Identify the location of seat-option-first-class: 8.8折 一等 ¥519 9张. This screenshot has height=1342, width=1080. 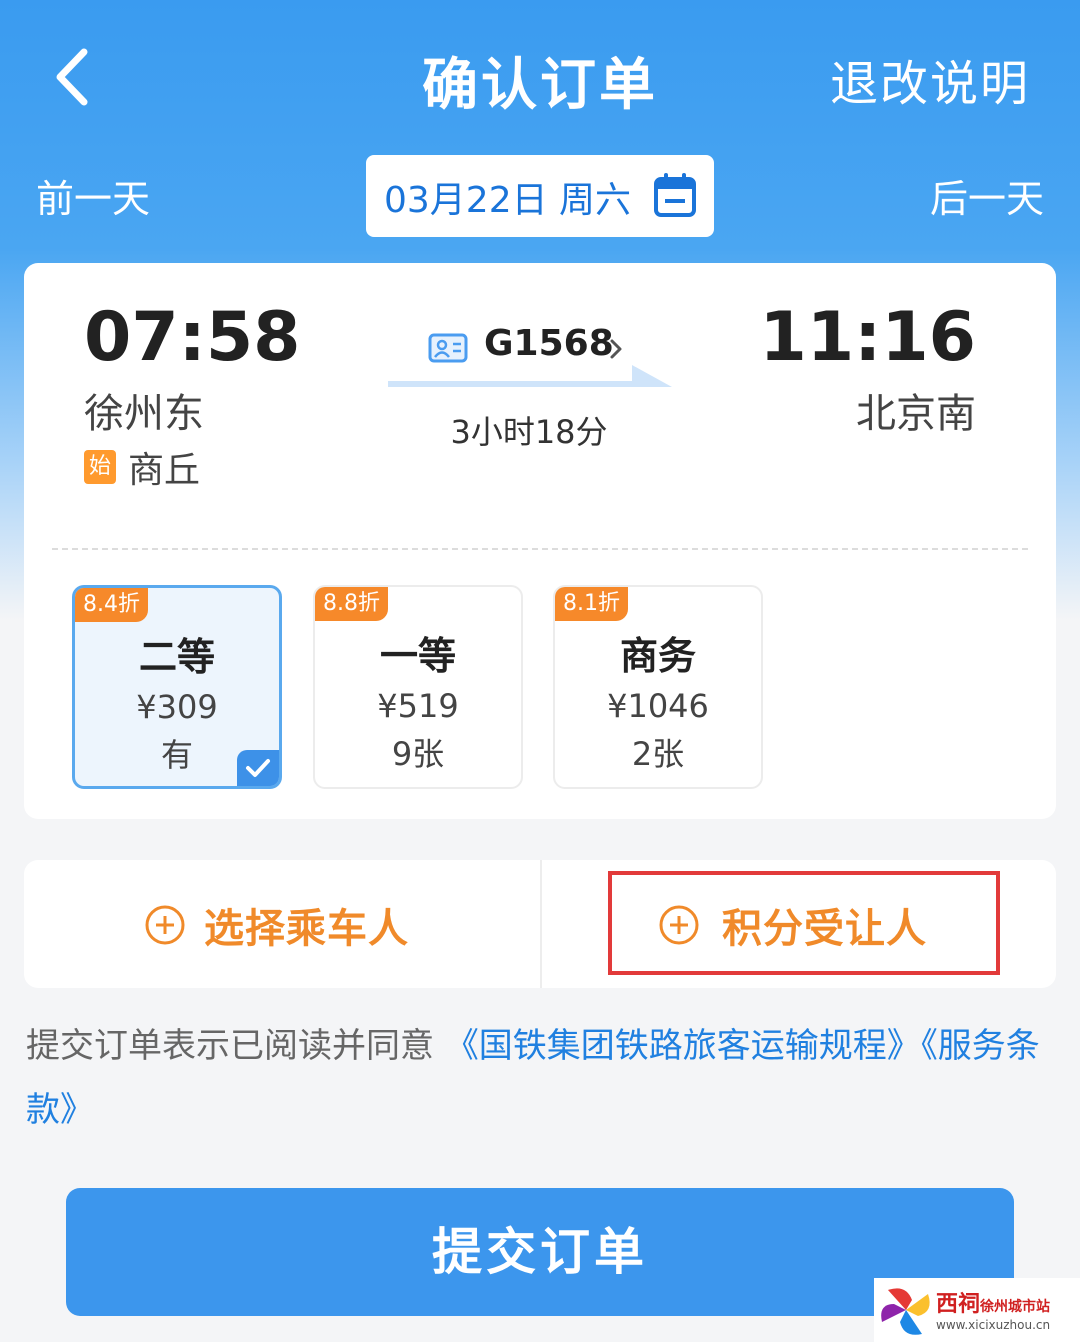
(418, 687).